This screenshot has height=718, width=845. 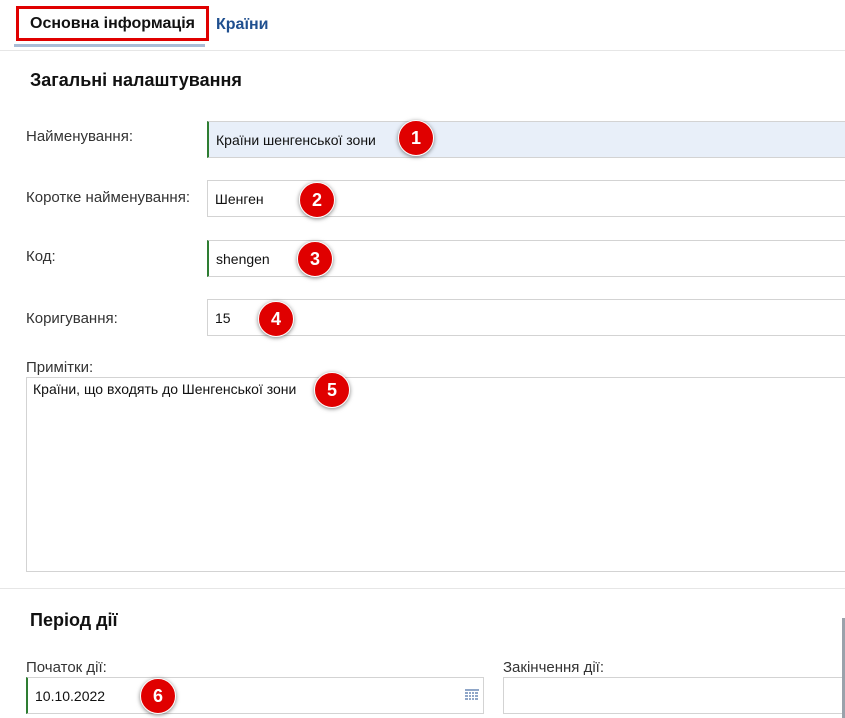 I want to click on annotation-badge-4: 4, so click(x=276, y=319).